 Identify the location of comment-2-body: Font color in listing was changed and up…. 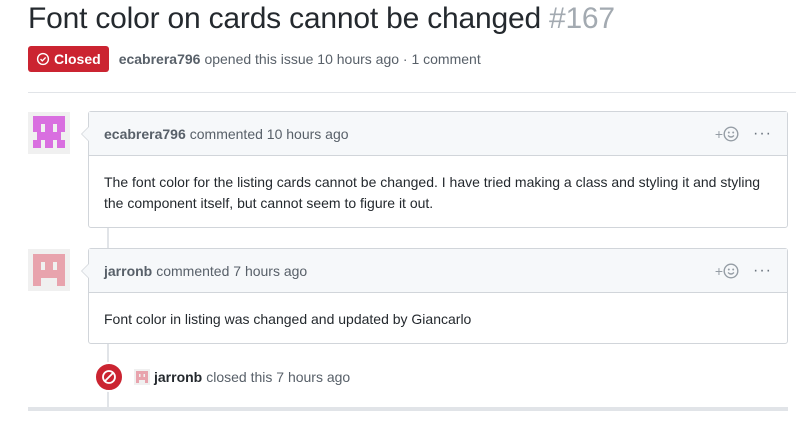
(288, 319).